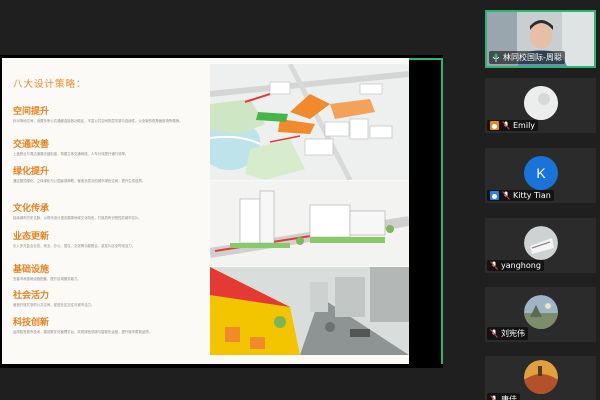 This screenshot has width=600, height=400. Describe the element at coordinates (521, 265) in the screenshot. I see `participant-name: yanghong` at that location.